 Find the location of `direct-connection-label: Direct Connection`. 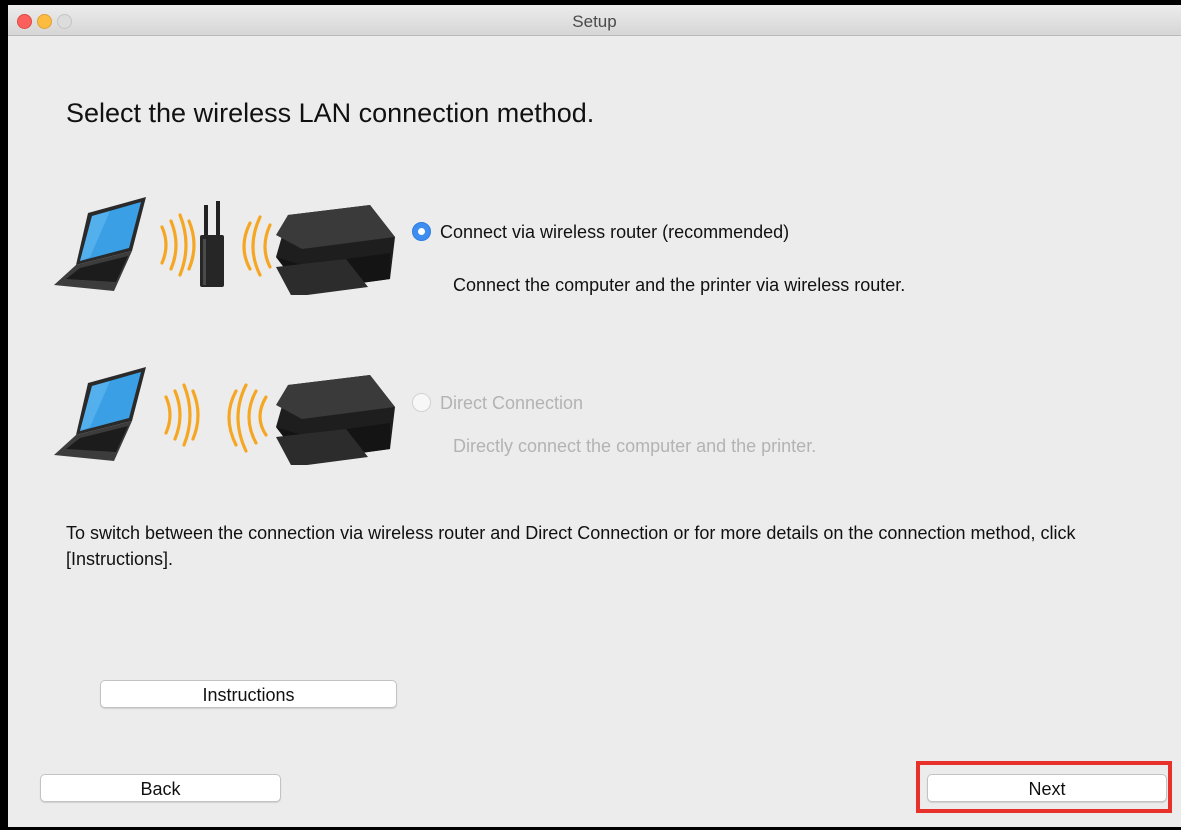

direct-connection-label: Direct Connection is located at coordinates (511, 403).